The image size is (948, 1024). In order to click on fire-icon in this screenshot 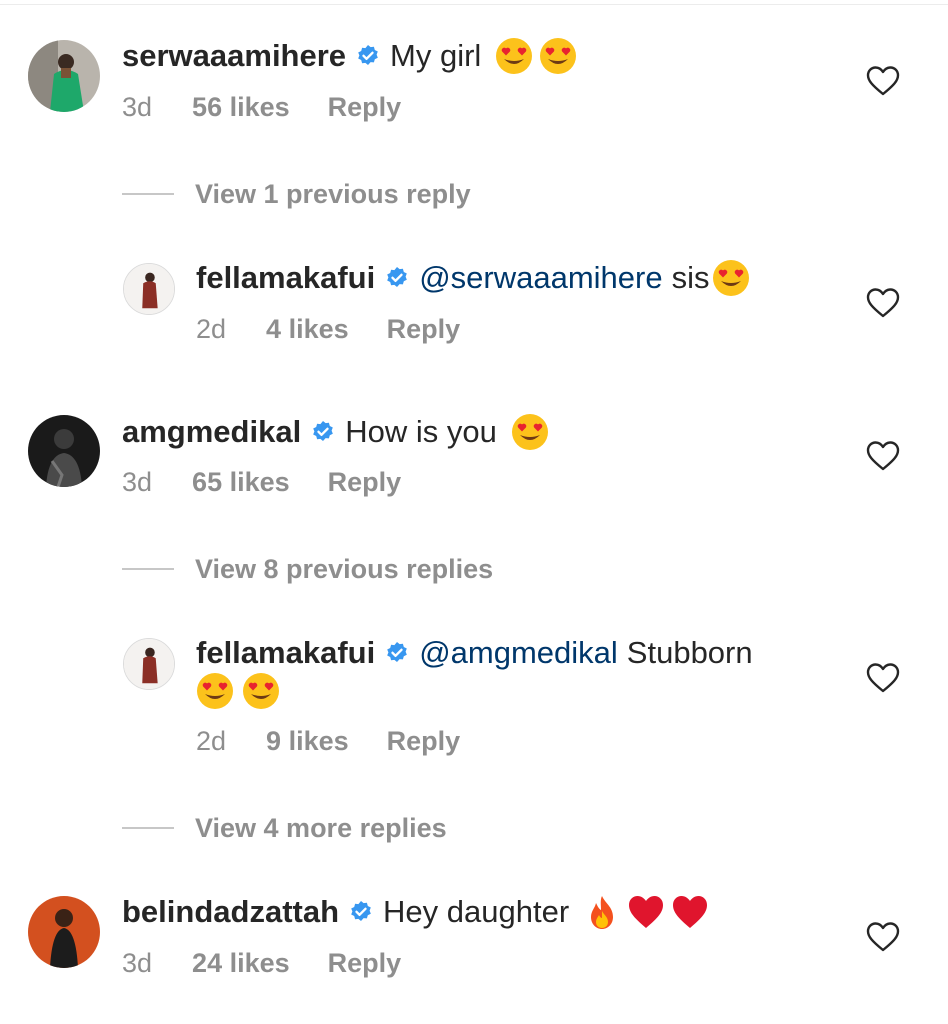, I will do `click(602, 912)`.